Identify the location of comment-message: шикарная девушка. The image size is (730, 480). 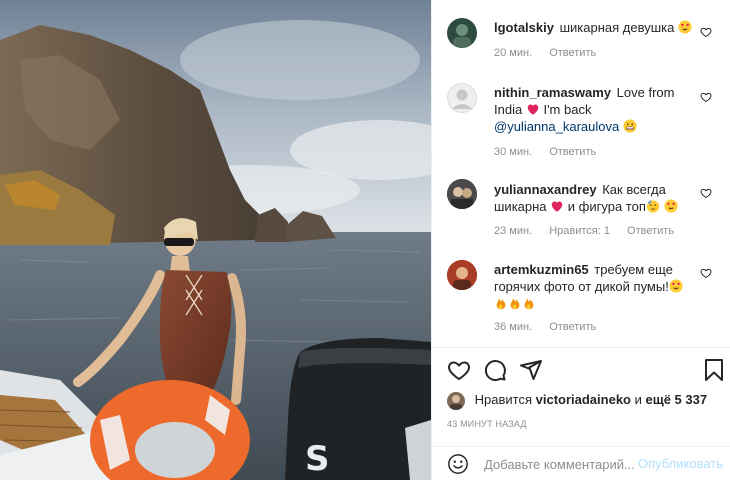
(617, 27).